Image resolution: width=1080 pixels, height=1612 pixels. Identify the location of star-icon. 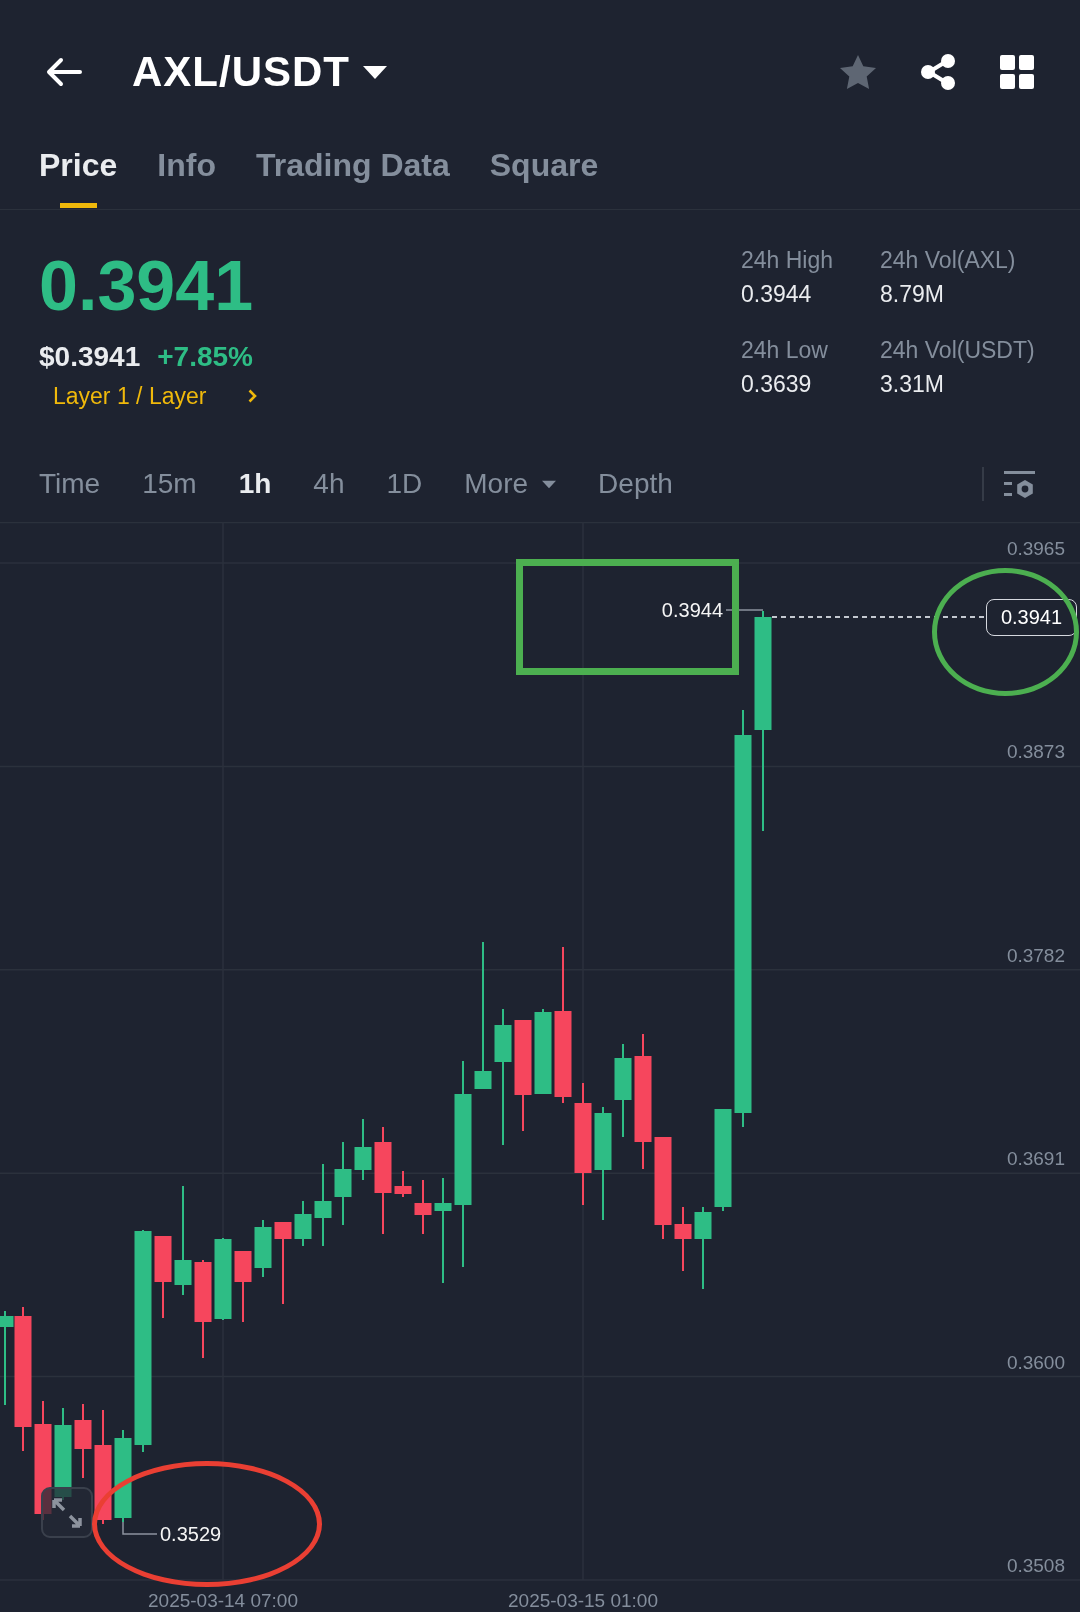
(858, 72).